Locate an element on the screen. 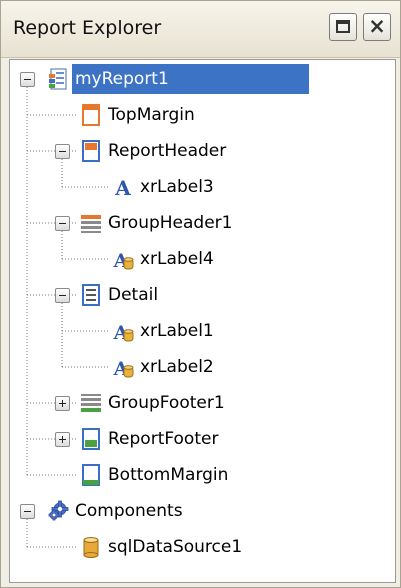 Image resolution: width=401 pixels, height=588 pixels. close-button: × is located at coordinates (377, 27).